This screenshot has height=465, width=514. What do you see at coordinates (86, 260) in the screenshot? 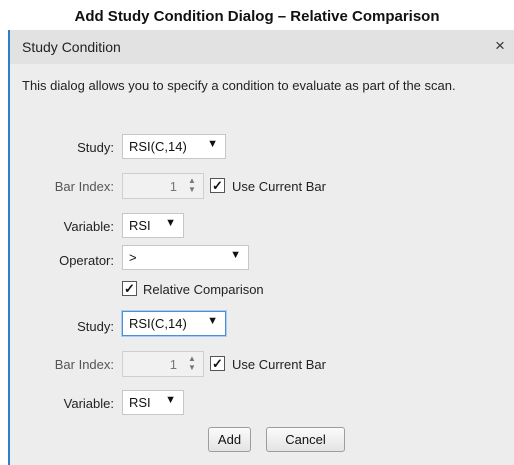
I see `operator-label: Operator:` at bounding box center [86, 260].